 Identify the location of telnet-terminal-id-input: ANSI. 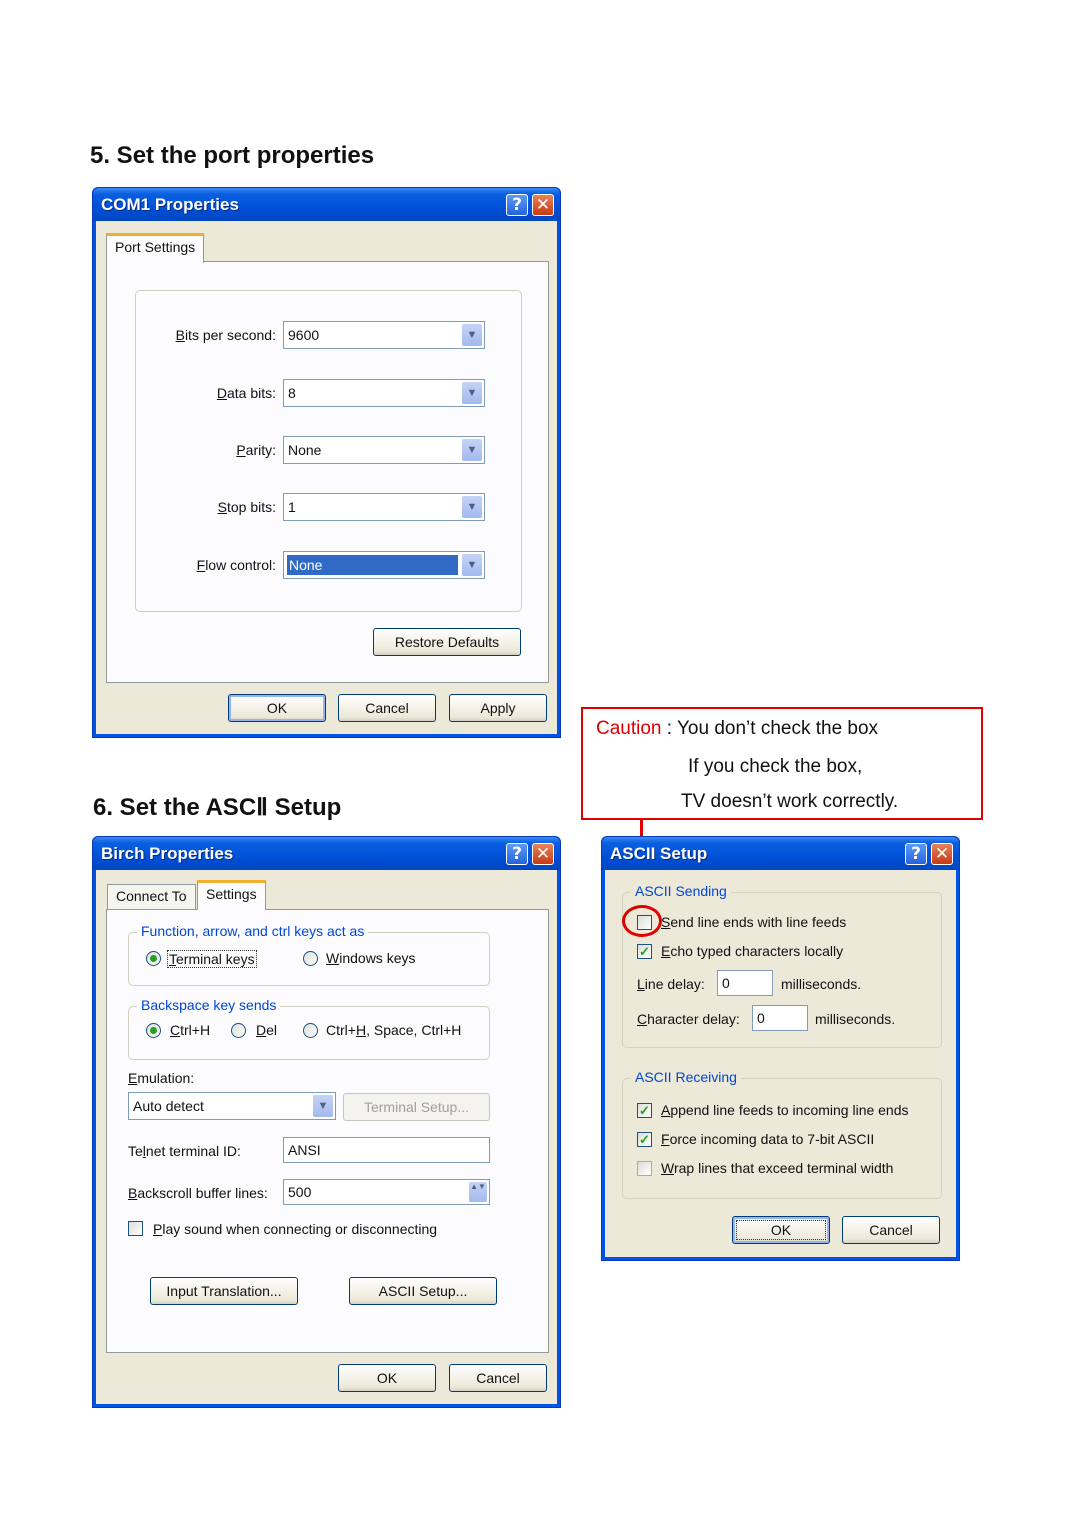
(386, 1150).